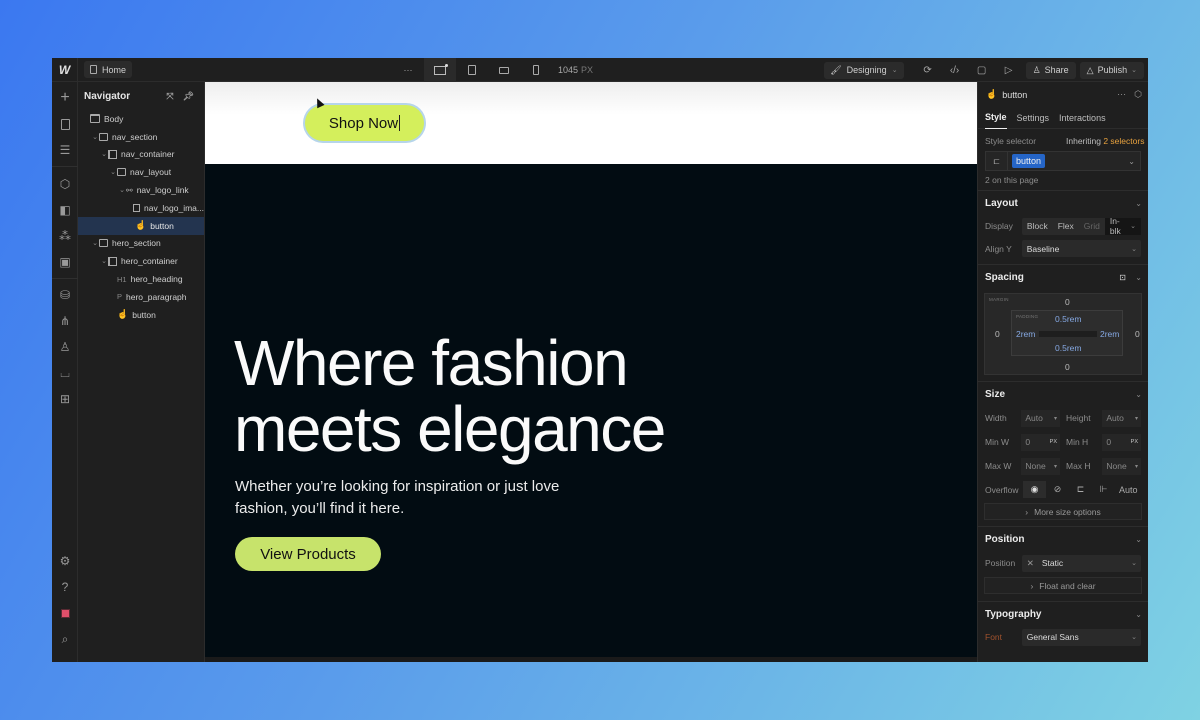 This screenshot has height=720, width=1200. I want to click on spacing-preset-icon: ⊡, so click(1122, 277).